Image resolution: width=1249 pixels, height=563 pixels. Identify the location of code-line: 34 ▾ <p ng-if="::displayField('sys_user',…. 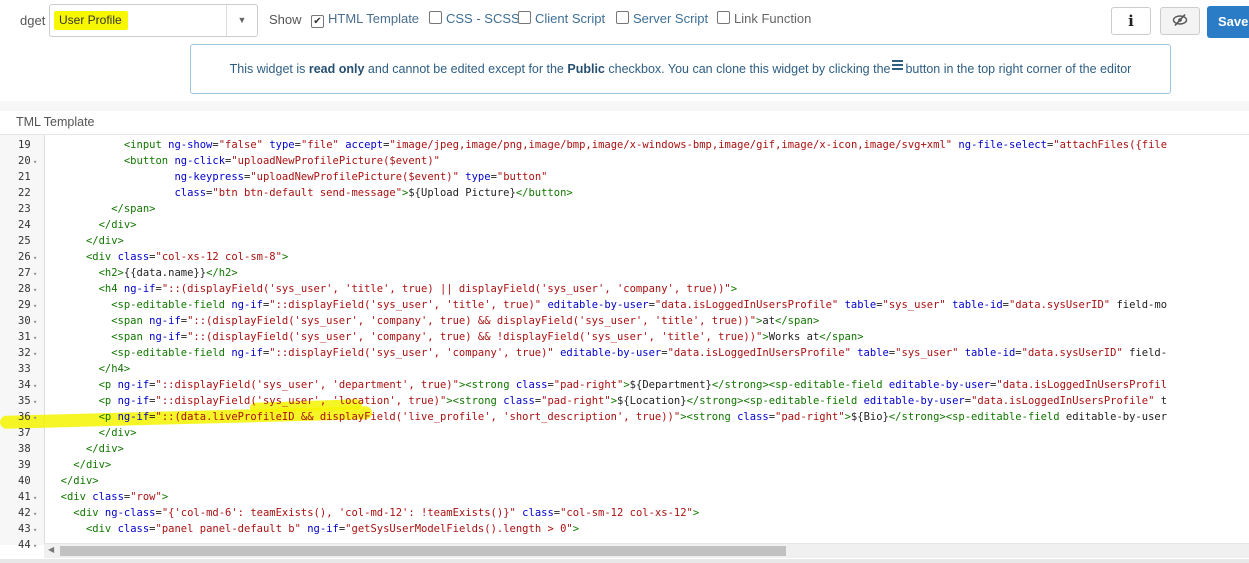
(624, 385).